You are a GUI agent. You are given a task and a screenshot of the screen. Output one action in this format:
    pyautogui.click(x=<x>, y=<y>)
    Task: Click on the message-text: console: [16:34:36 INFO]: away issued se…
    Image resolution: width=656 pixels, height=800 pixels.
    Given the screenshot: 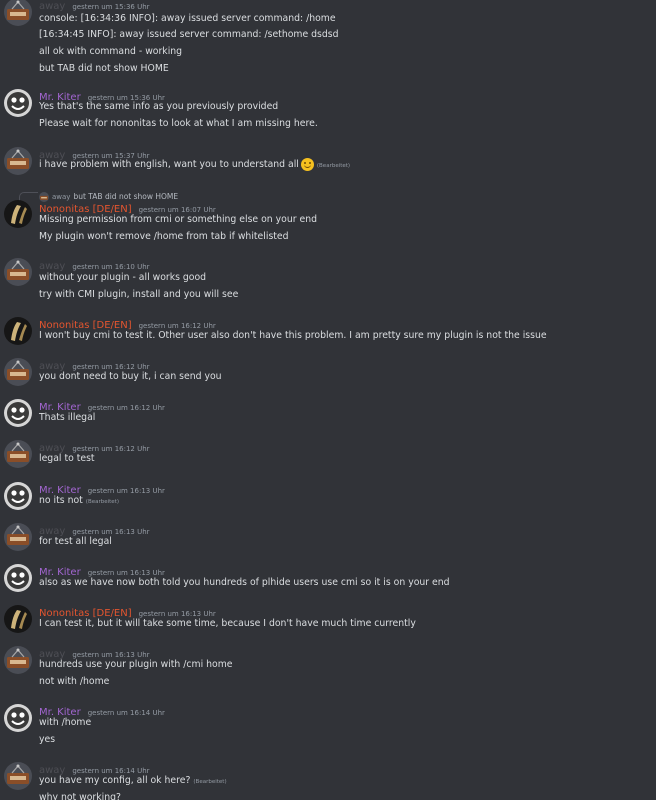 What is the action you would take?
    pyautogui.click(x=187, y=18)
    